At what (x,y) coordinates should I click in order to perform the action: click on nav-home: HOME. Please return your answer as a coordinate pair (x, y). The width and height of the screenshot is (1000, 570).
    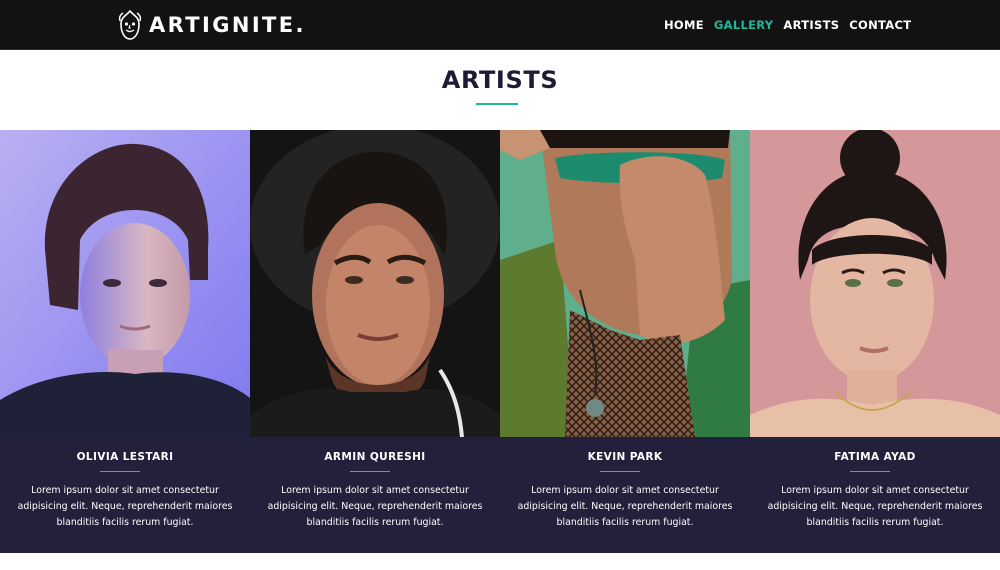
    Looking at the image, I should click on (684, 25).